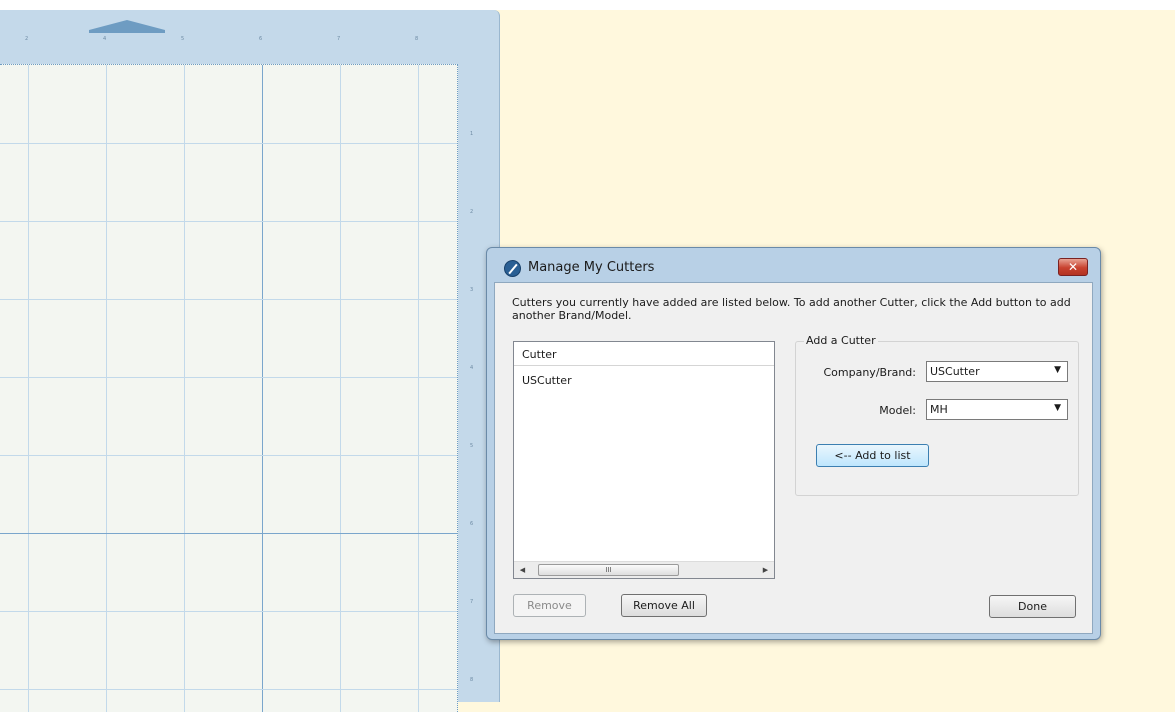 This screenshot has width=1175, height=712. Describe the element at coordinates (644, 460) in the screenshot. I see `cutter-list: Cutter USCutter ◀ III ▶` at that location.